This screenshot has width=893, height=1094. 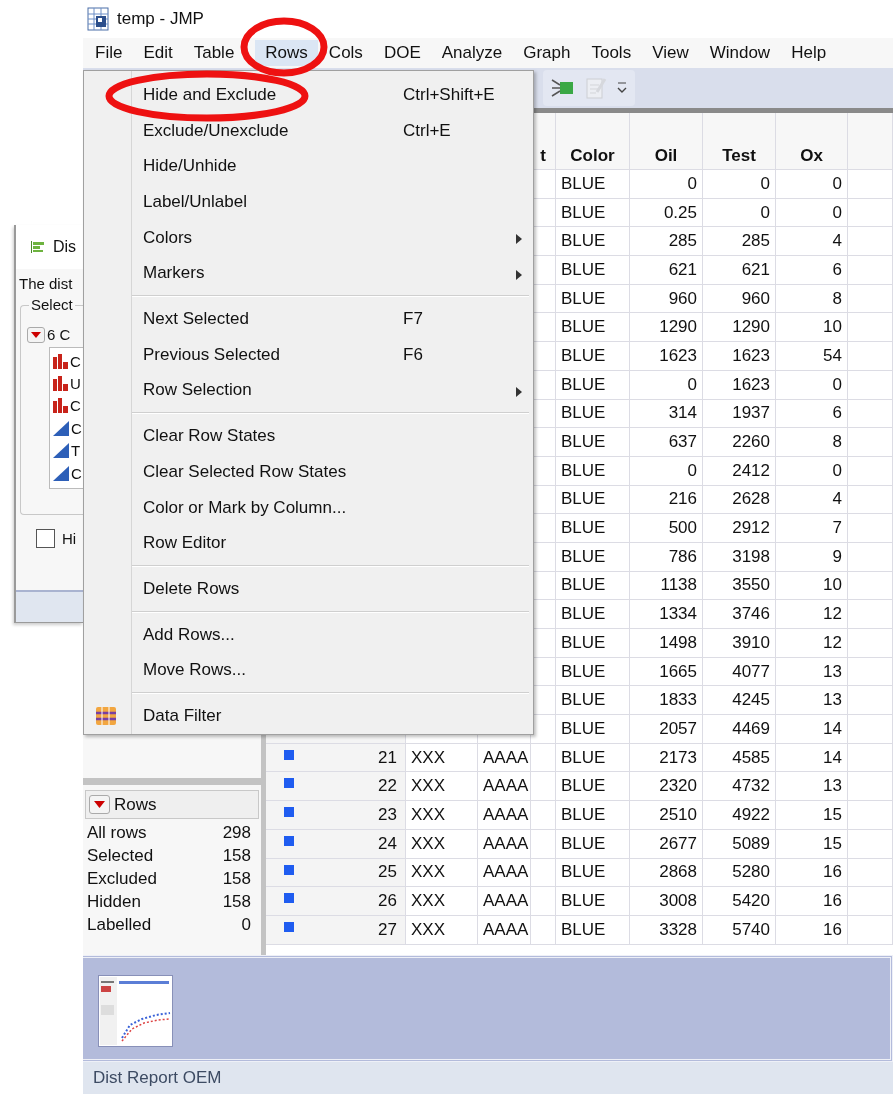 What do you see at coordinates (308, 130) in the screenshot?
I see `menu-option: Exclude/Unexclude Ctrl+E` at bounding box center [308, 130].